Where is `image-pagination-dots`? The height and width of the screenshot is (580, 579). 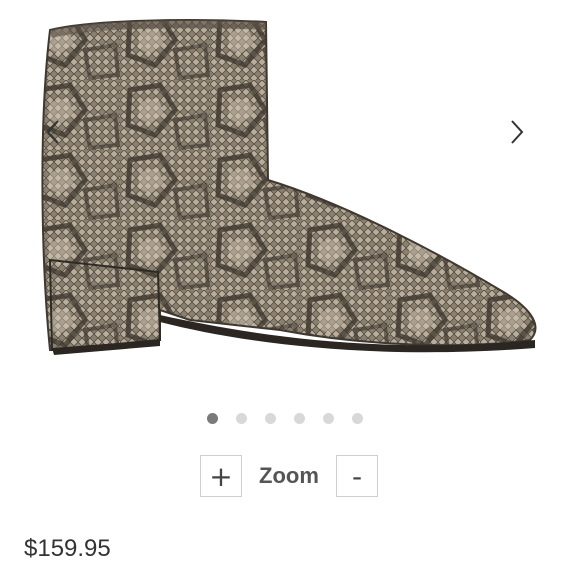 image-pagination-dots is located at coordinates (287, 418).